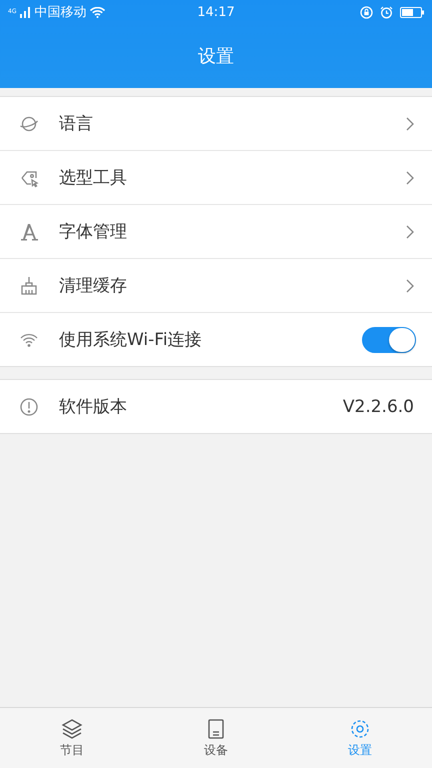 The image size is (432, 768). I want to click on alarm-icon, so click(386, 12).